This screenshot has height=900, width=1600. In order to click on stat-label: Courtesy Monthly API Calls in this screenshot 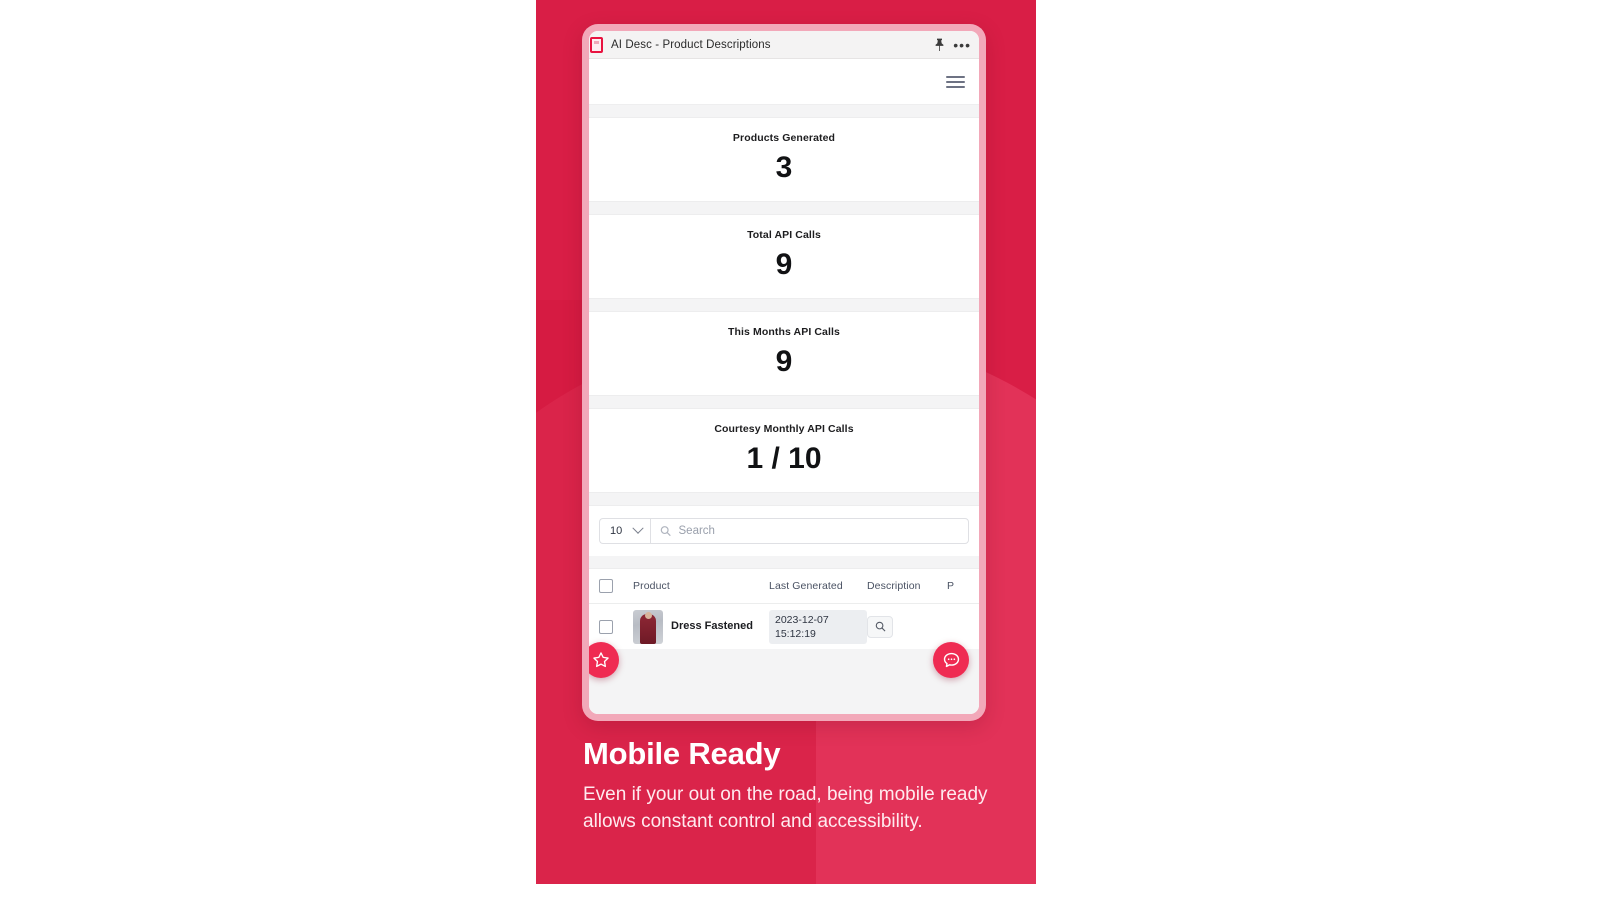, I will do `click(784, 429)`.